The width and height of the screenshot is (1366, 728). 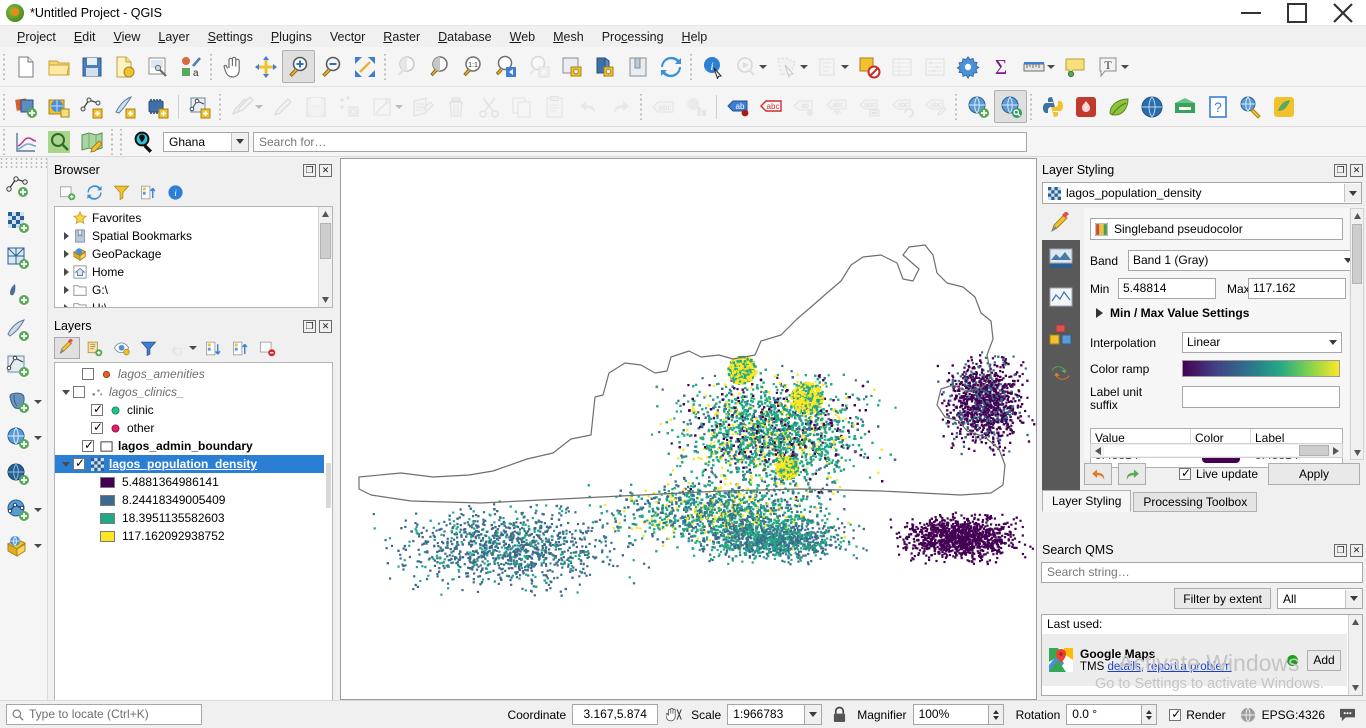 I want to click on metasearch-add-icon, so click(x=977, y=106).